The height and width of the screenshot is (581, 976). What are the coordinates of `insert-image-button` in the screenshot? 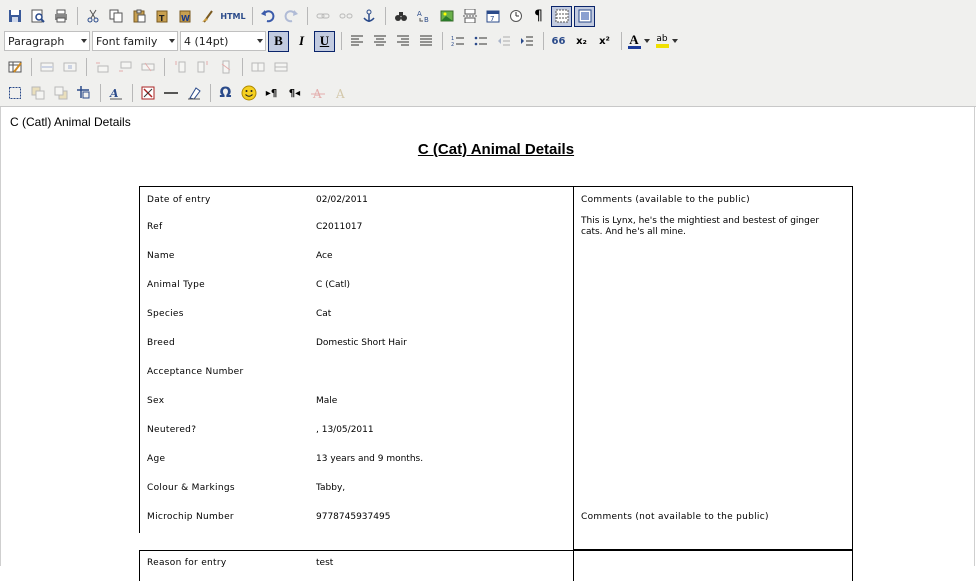 It's located at (446, 16).